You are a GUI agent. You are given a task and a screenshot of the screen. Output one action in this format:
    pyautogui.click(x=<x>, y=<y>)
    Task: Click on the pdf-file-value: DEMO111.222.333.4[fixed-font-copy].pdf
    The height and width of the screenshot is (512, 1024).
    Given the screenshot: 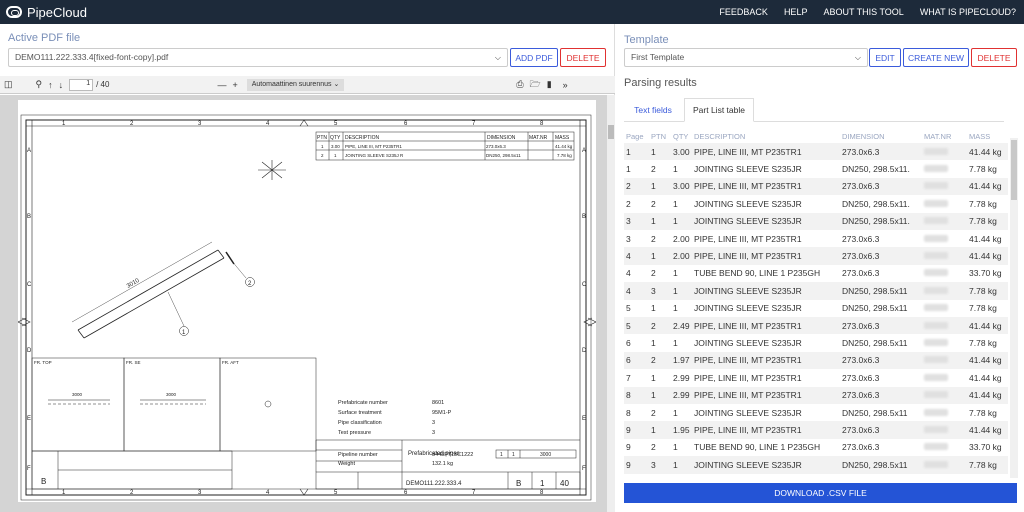 What is the action you would take?
    pyautogui.click(x=92, y=57)
    